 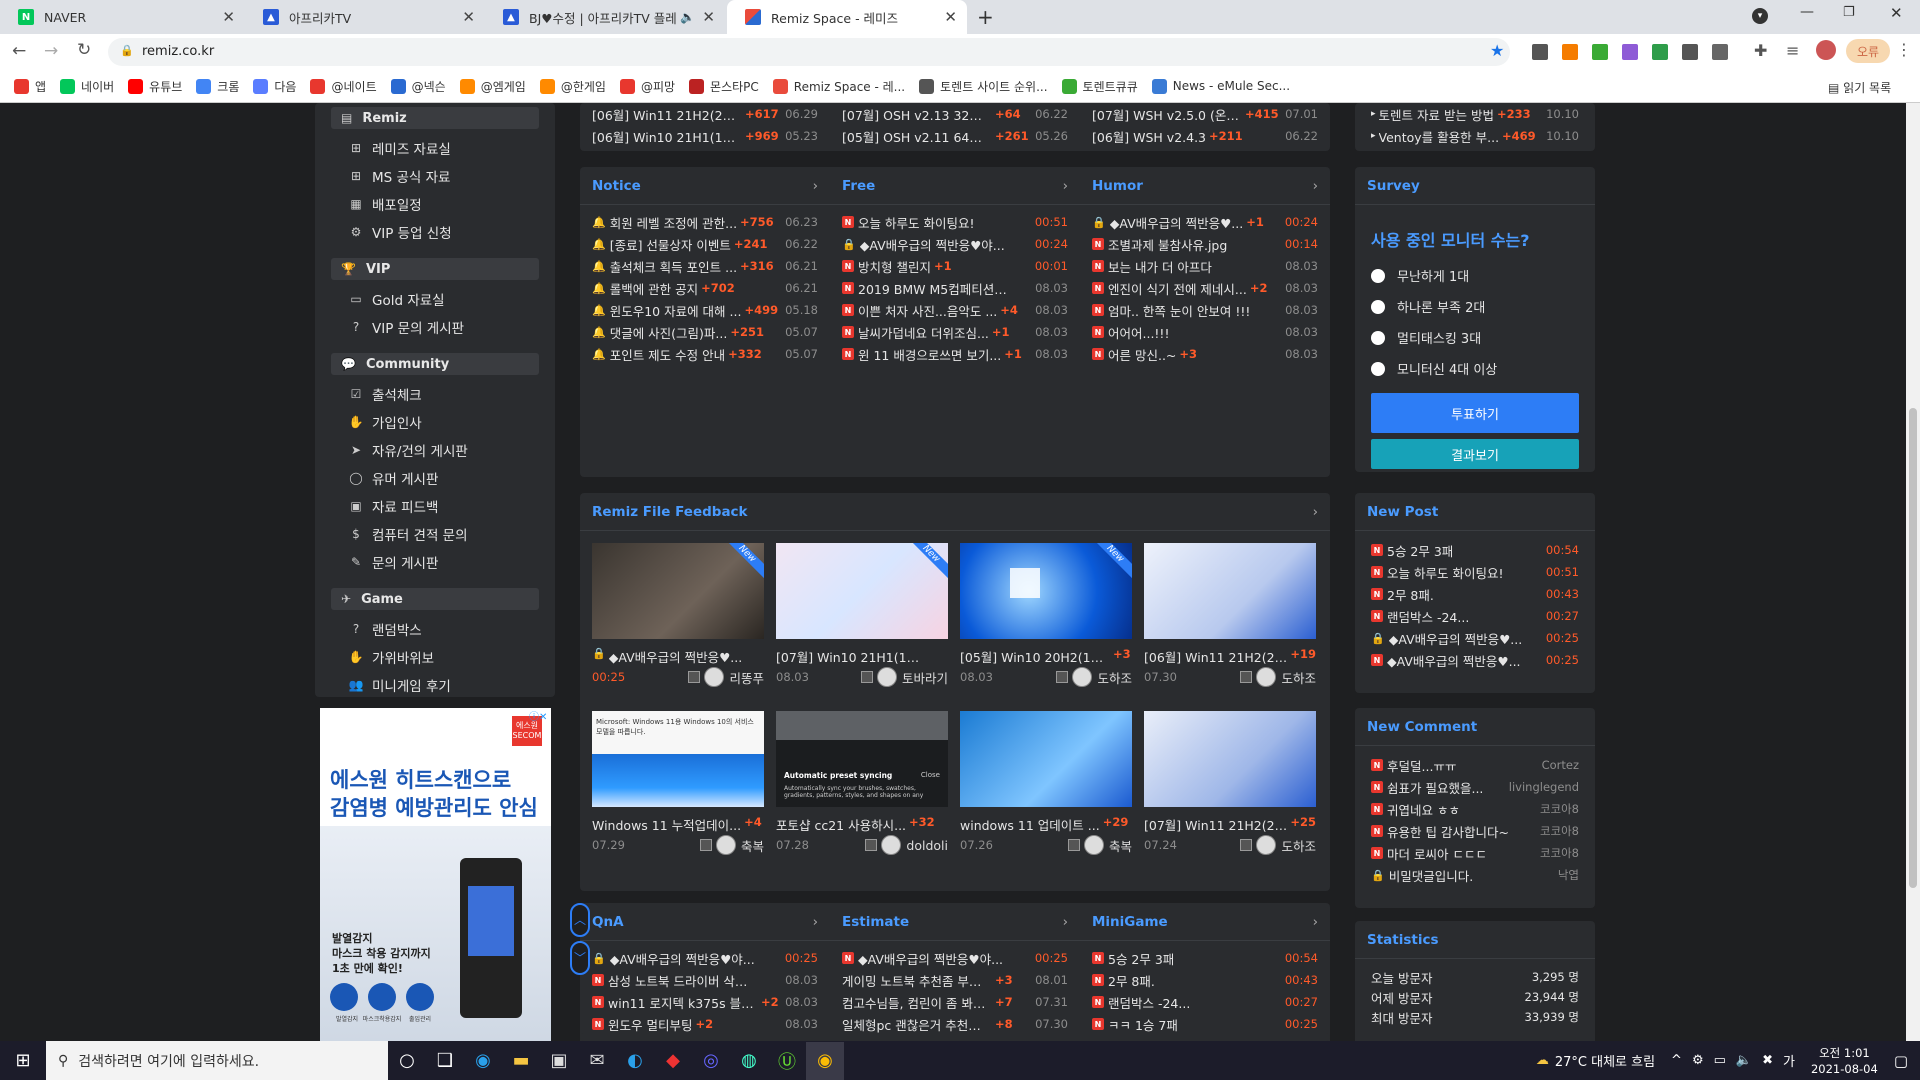 I want to click on close-icon: ✕, so click(x=468, y=17).